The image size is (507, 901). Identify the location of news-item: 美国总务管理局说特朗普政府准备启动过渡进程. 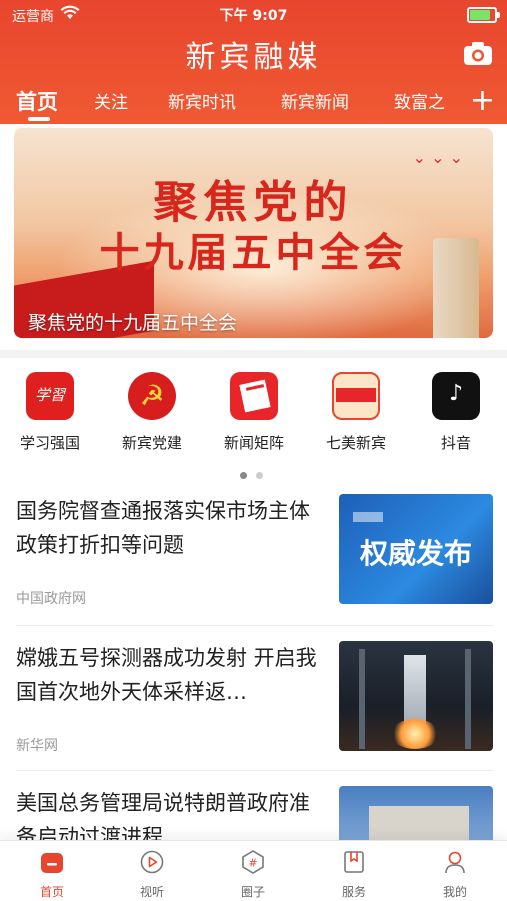
(254, 841).